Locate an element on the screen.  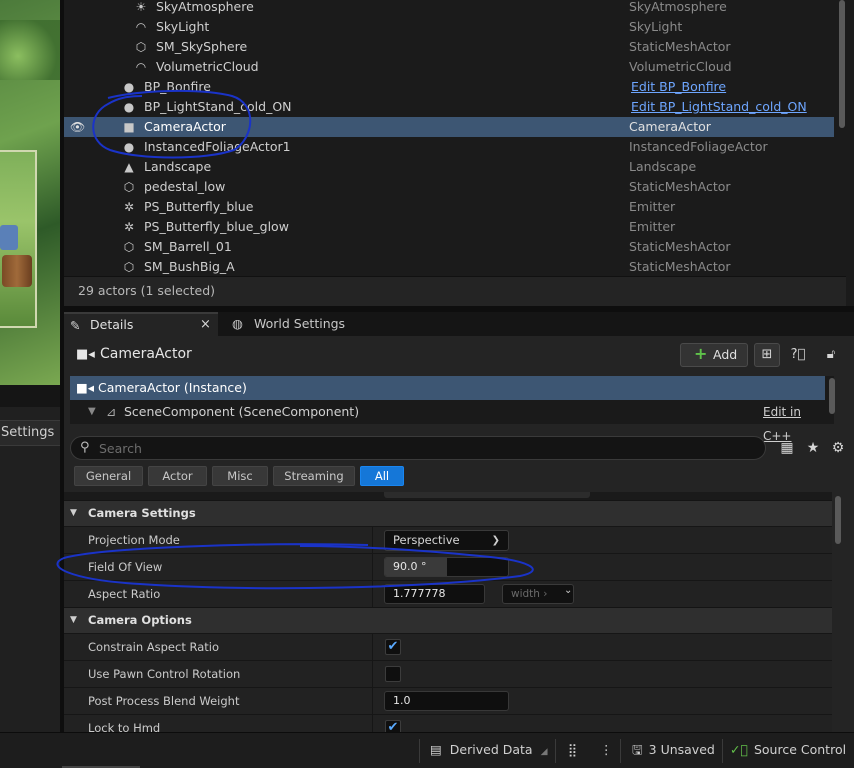
settings-button: ⚙ is located at coordinates (838, 448).